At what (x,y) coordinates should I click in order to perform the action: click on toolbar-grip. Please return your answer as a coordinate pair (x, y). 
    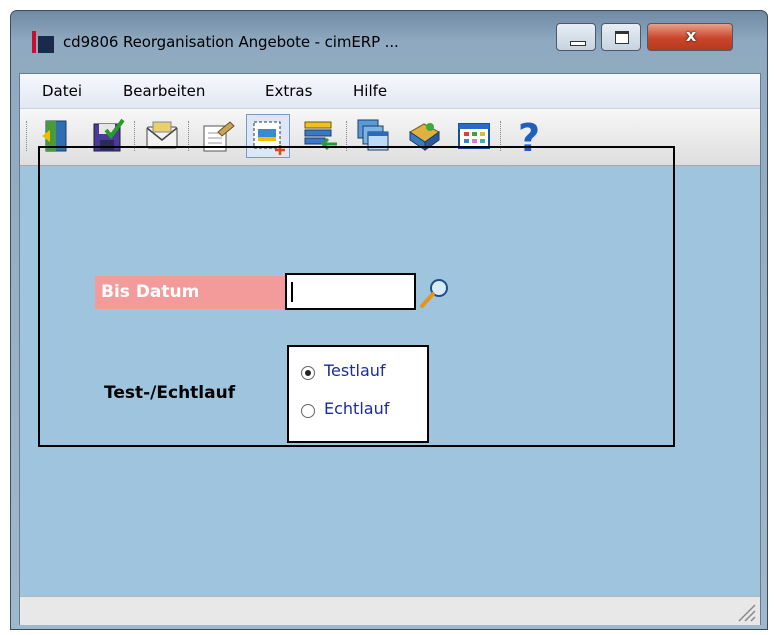
    Looking at the image, I should click on (28, 136).